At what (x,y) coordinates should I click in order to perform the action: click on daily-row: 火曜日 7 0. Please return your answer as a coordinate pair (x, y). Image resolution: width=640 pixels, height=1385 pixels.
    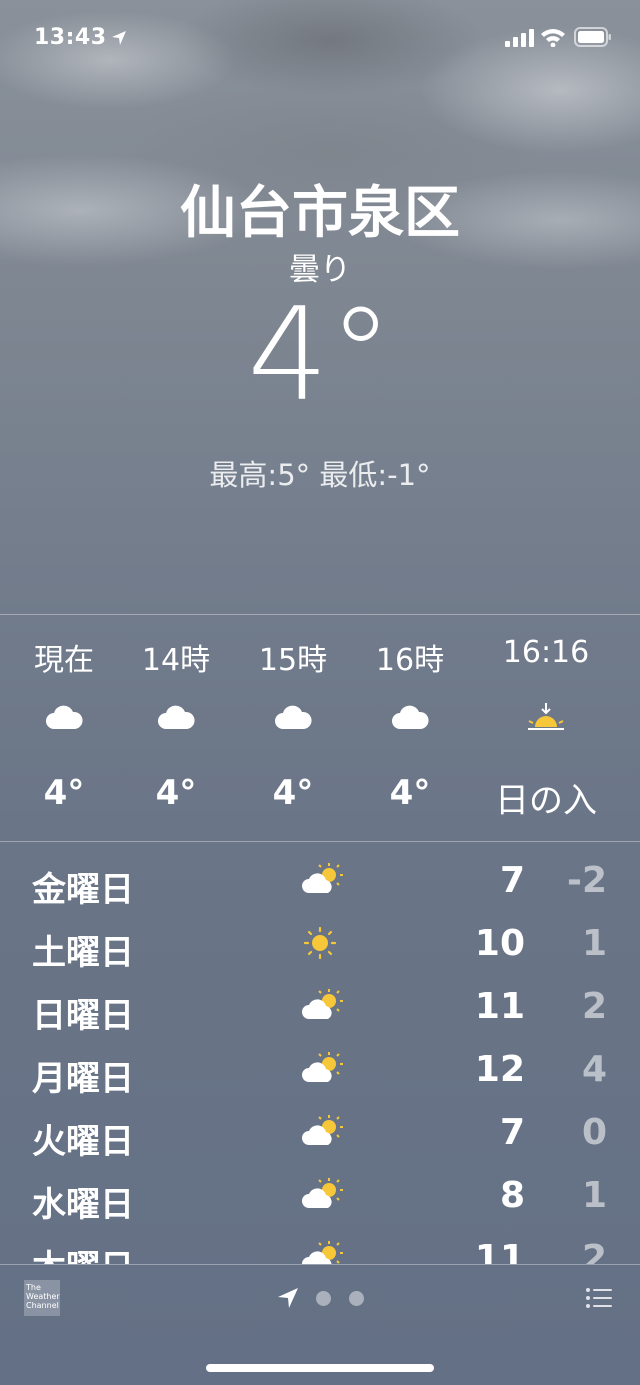
    Looking at the image, I should click on (320, 1132).